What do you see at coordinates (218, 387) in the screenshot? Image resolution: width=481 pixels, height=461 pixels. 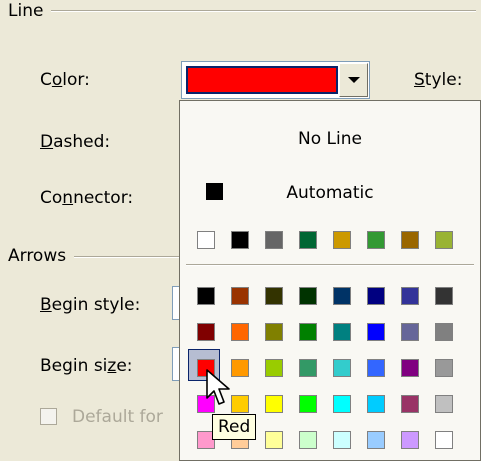 I see `mouse-cursor-icon` at bounding box center [218, 387].